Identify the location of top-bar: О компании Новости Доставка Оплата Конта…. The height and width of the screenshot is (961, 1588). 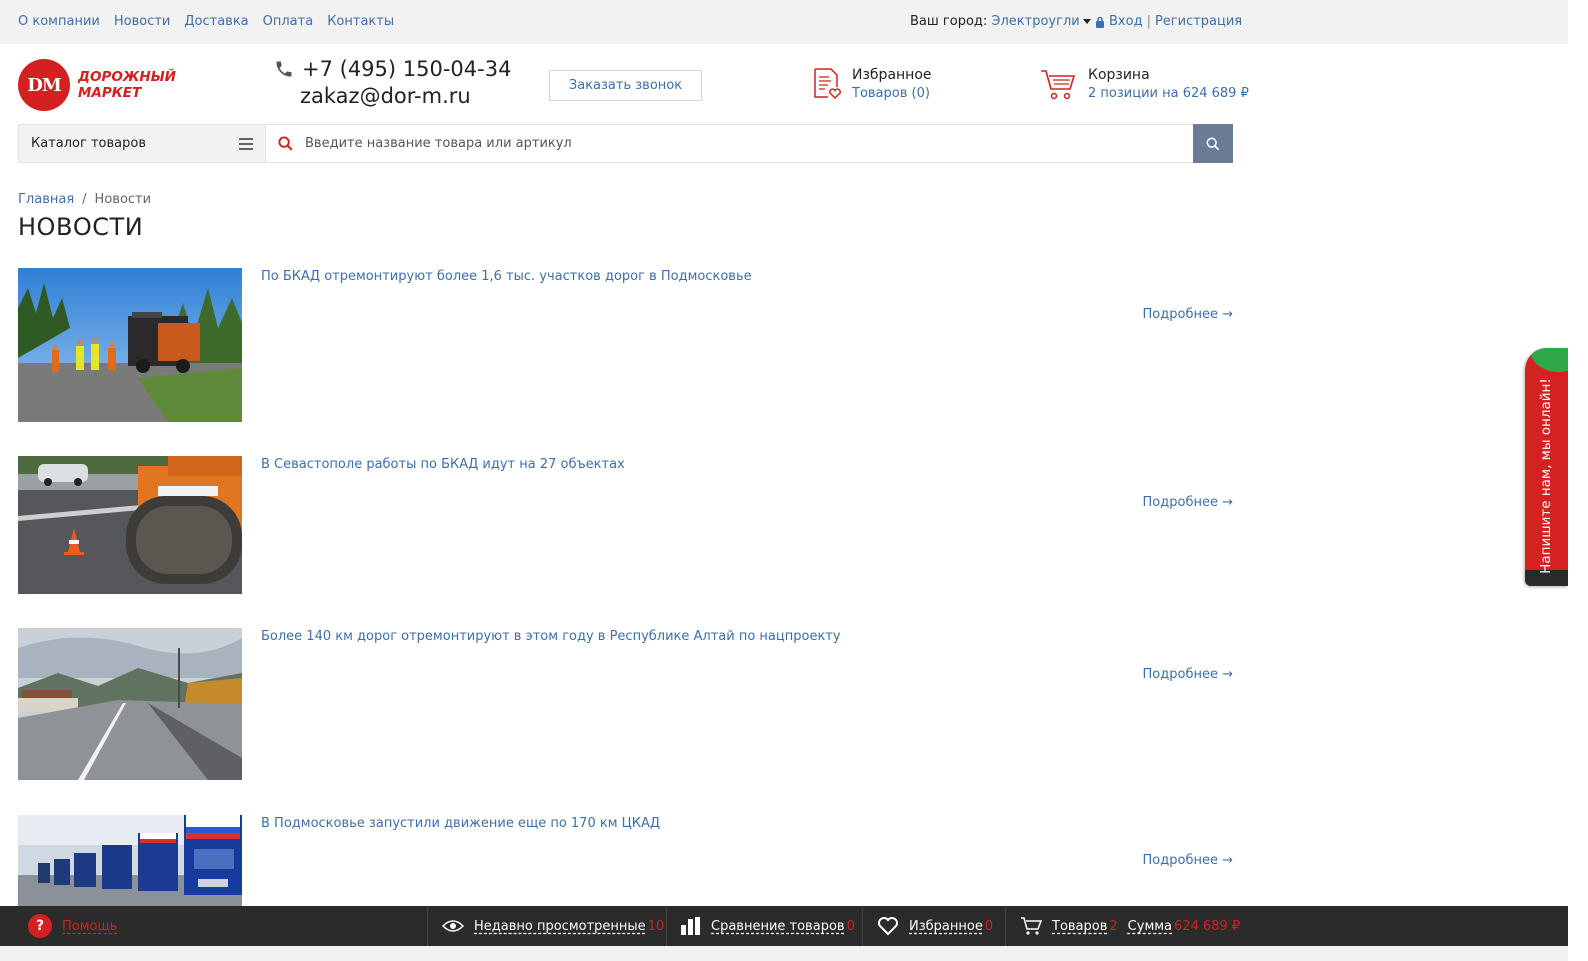
(784, 22).